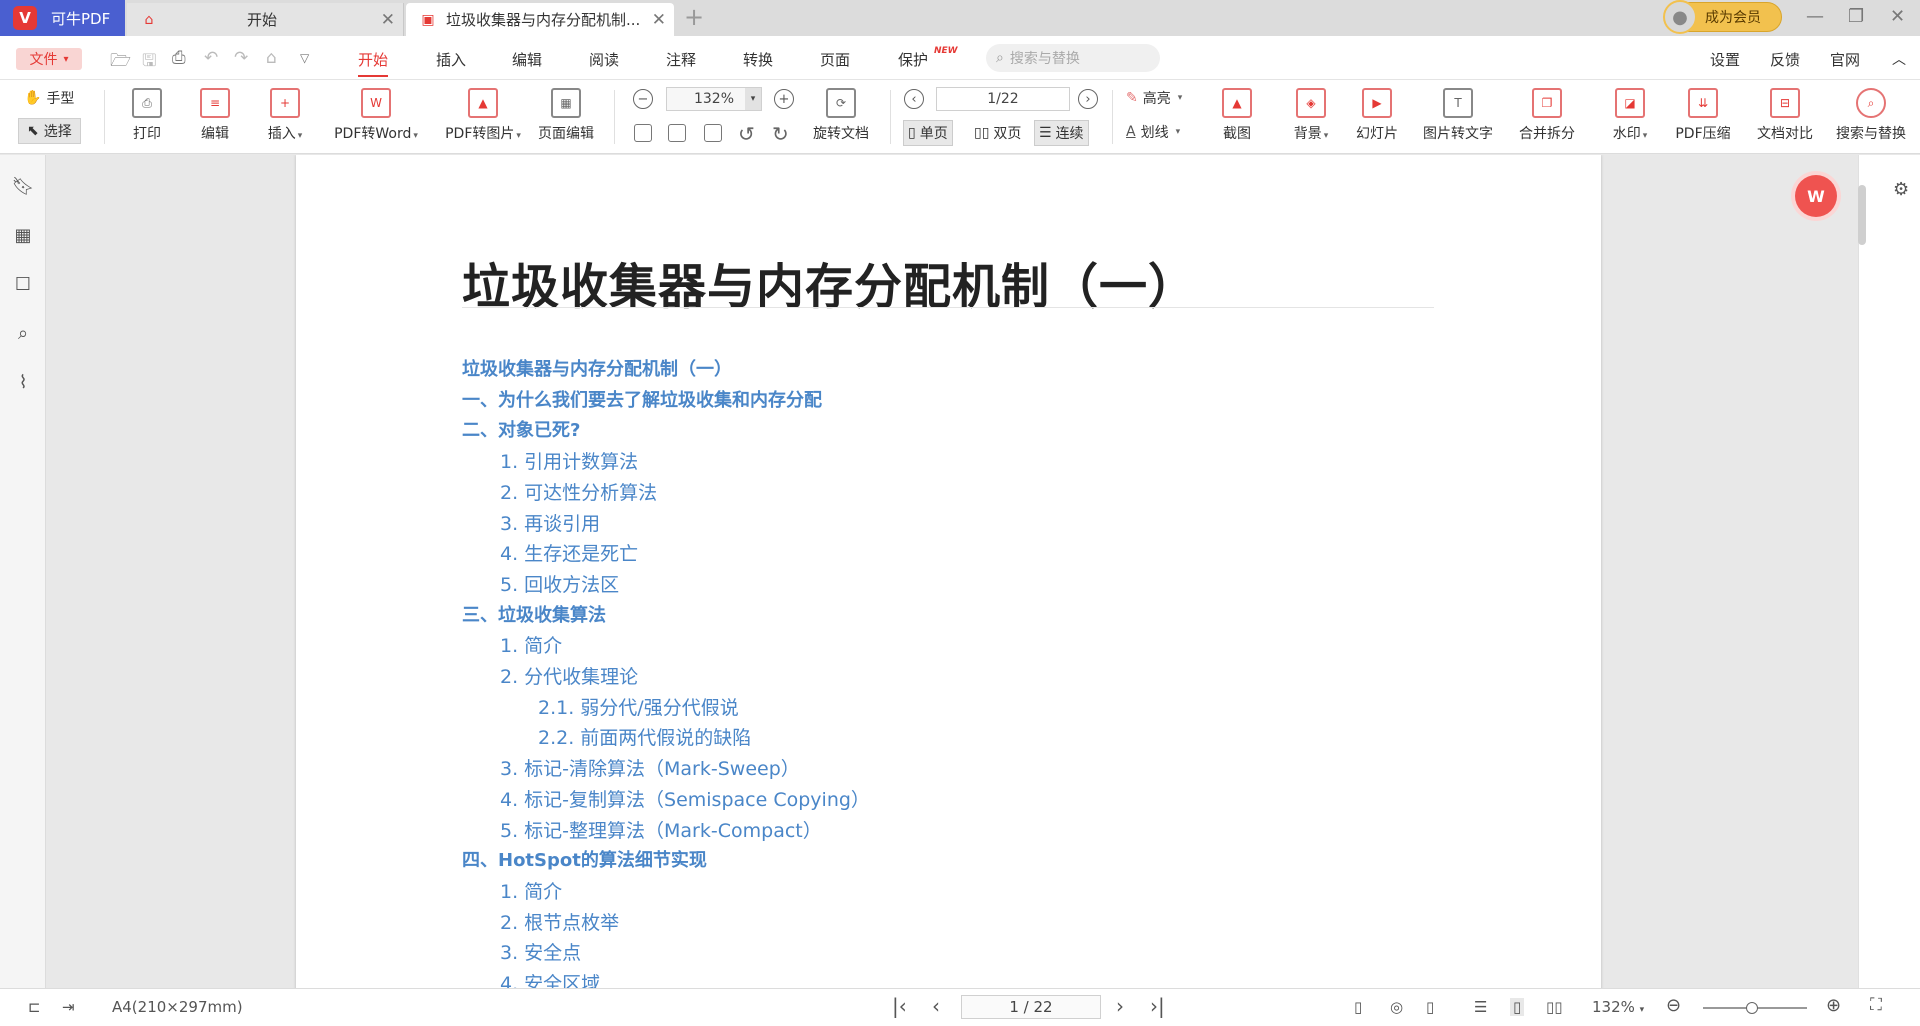 The height and width of the screenshot is (1026, 1920). What do you see at coordinates (569, 460) in the screenshot?
I see `toc-link: 1. 引用计数算法` at bounding box center [569, 460].